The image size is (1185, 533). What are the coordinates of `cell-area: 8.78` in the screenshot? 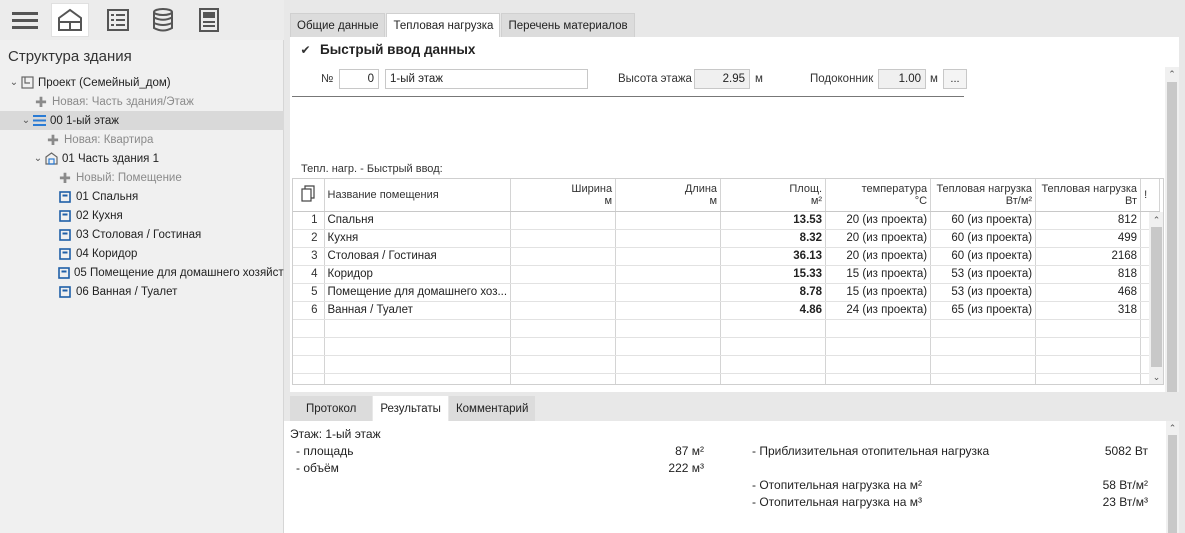 It's located at (773, 292).